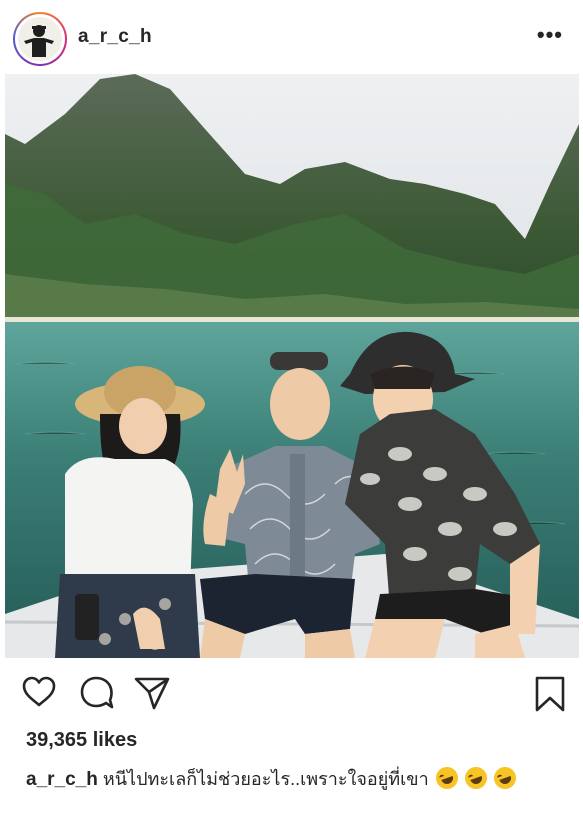 This screenshot has height=826, width=583. Describe the element at coordinates (550, 696) in the screenshot. I see `bookmark-icon` at that location.